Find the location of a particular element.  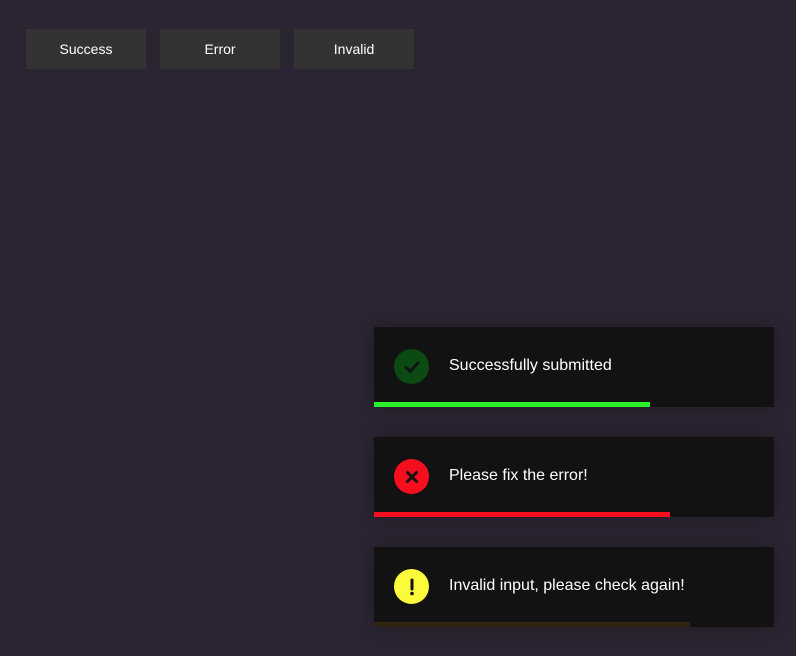

check-icon is located at coordinates (411, 366).